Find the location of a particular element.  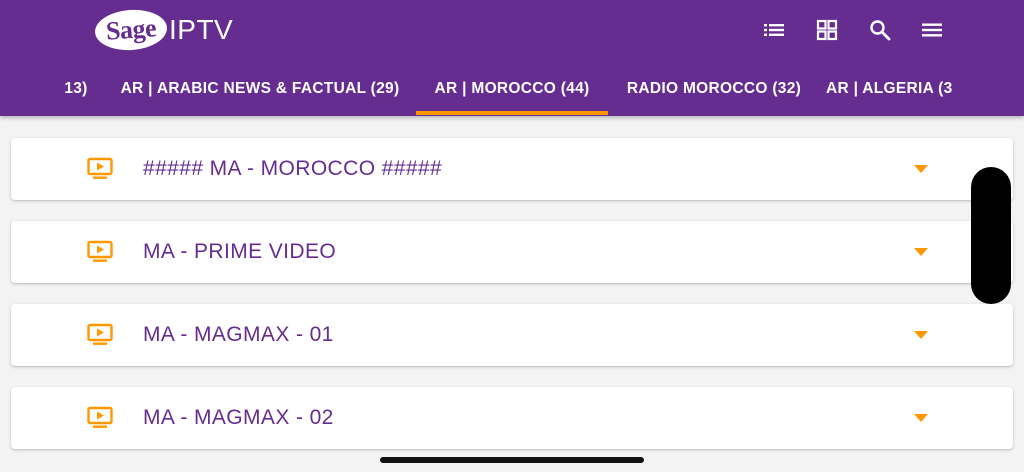

sage-iptv-logo: Sage IPTV is located at coordinates (163, 30).